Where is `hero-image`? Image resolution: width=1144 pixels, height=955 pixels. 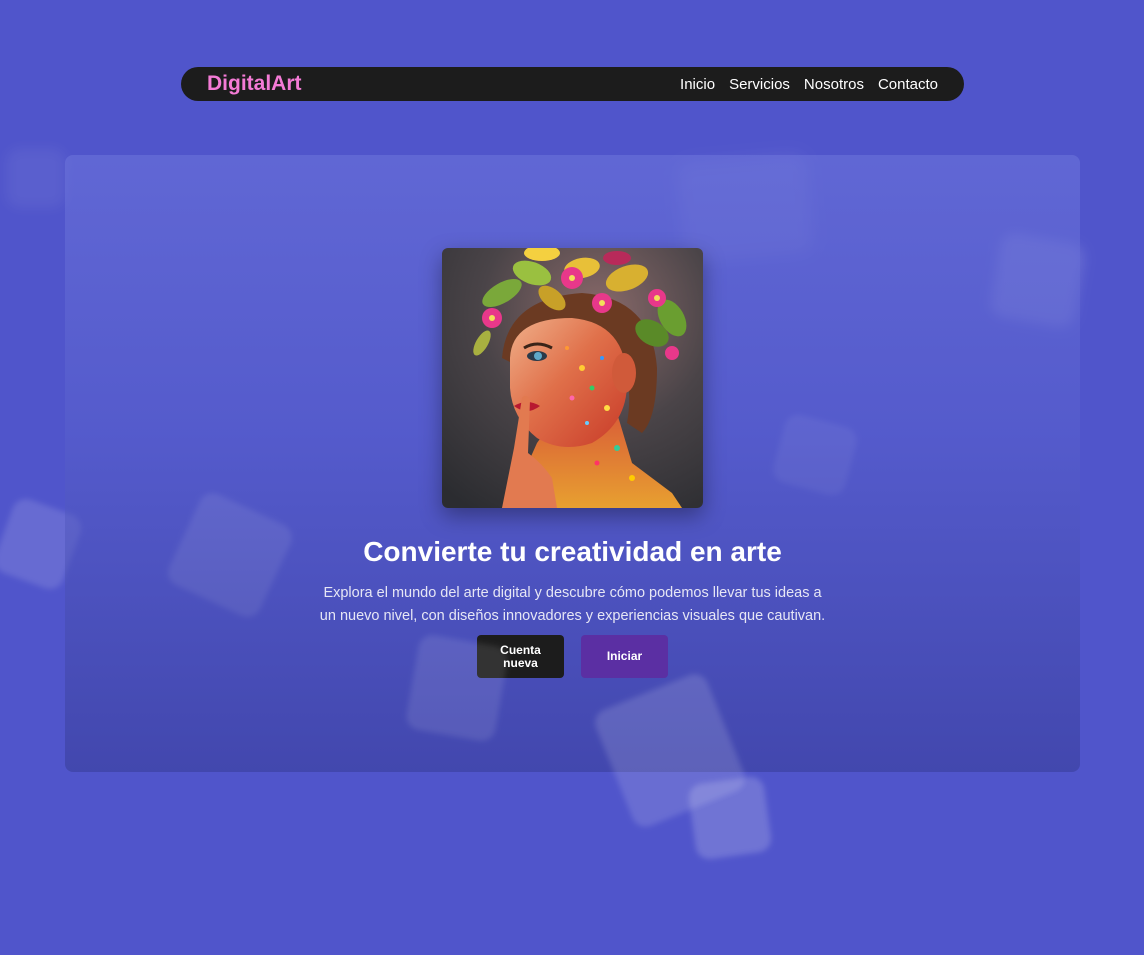
hero-image is located at coordinates (572, 378).